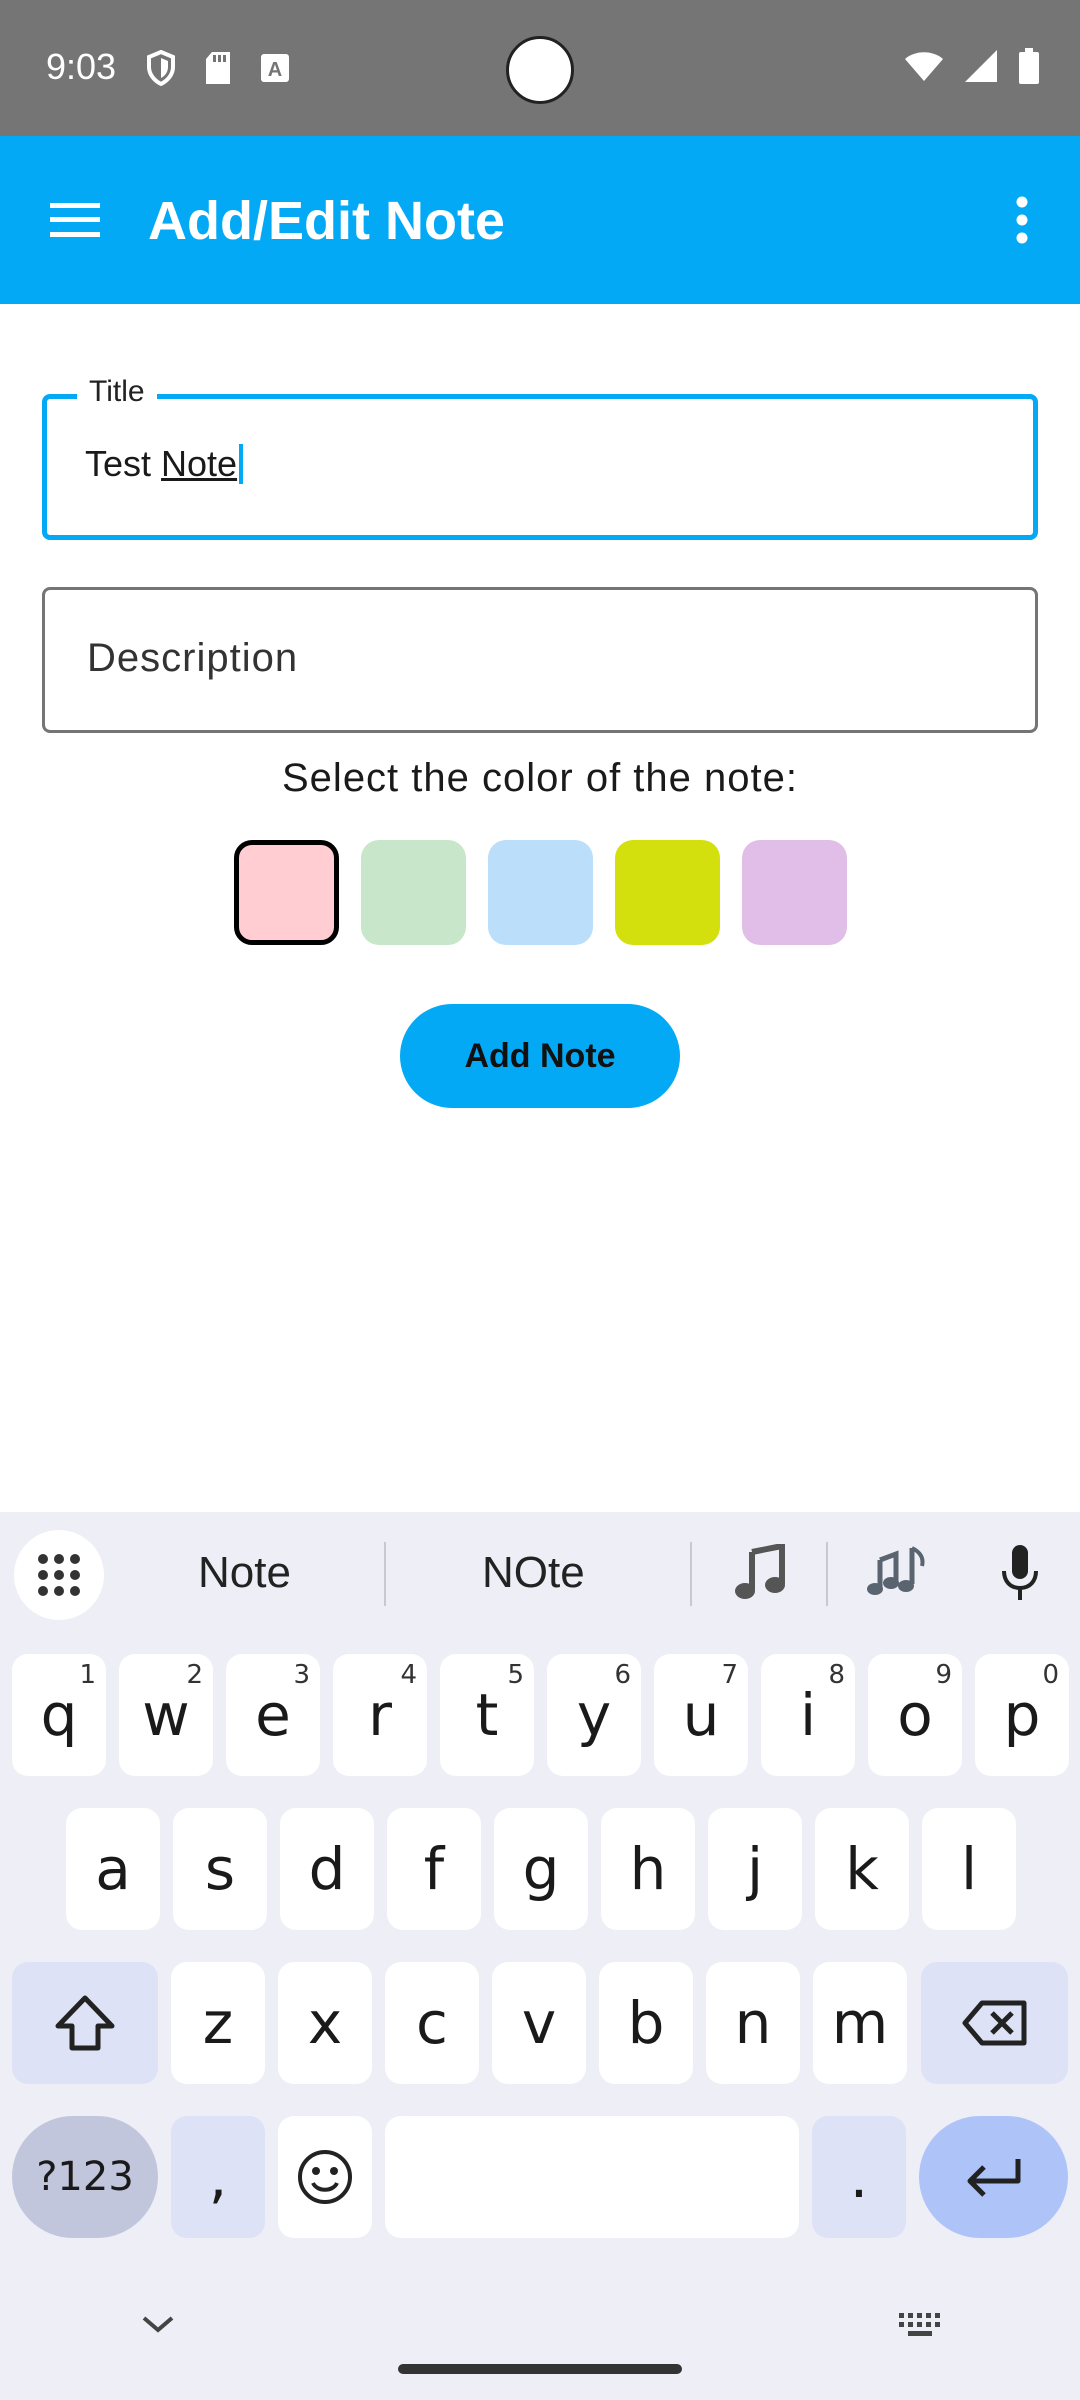 The height and width of the screenshot is (2400, 1080). I want to click on key-p: p0, so click(1022, 1715).